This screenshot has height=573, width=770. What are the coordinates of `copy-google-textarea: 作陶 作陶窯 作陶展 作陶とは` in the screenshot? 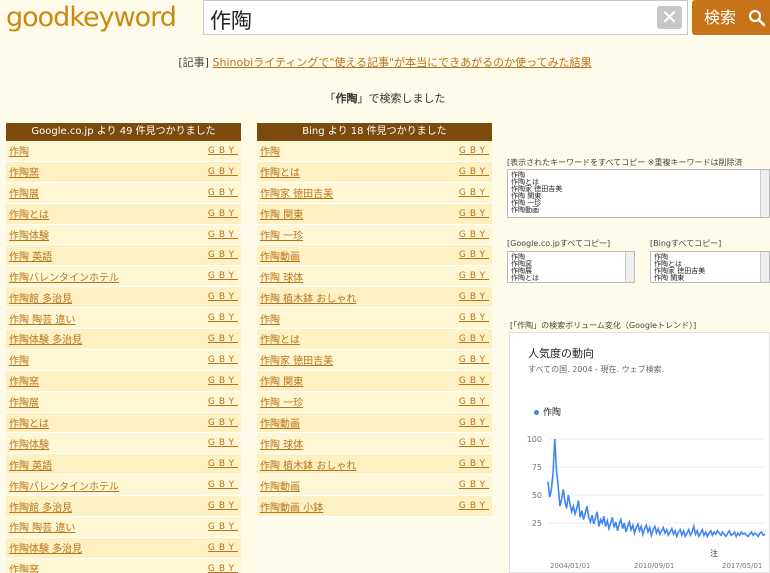 It's located at (571, 267).